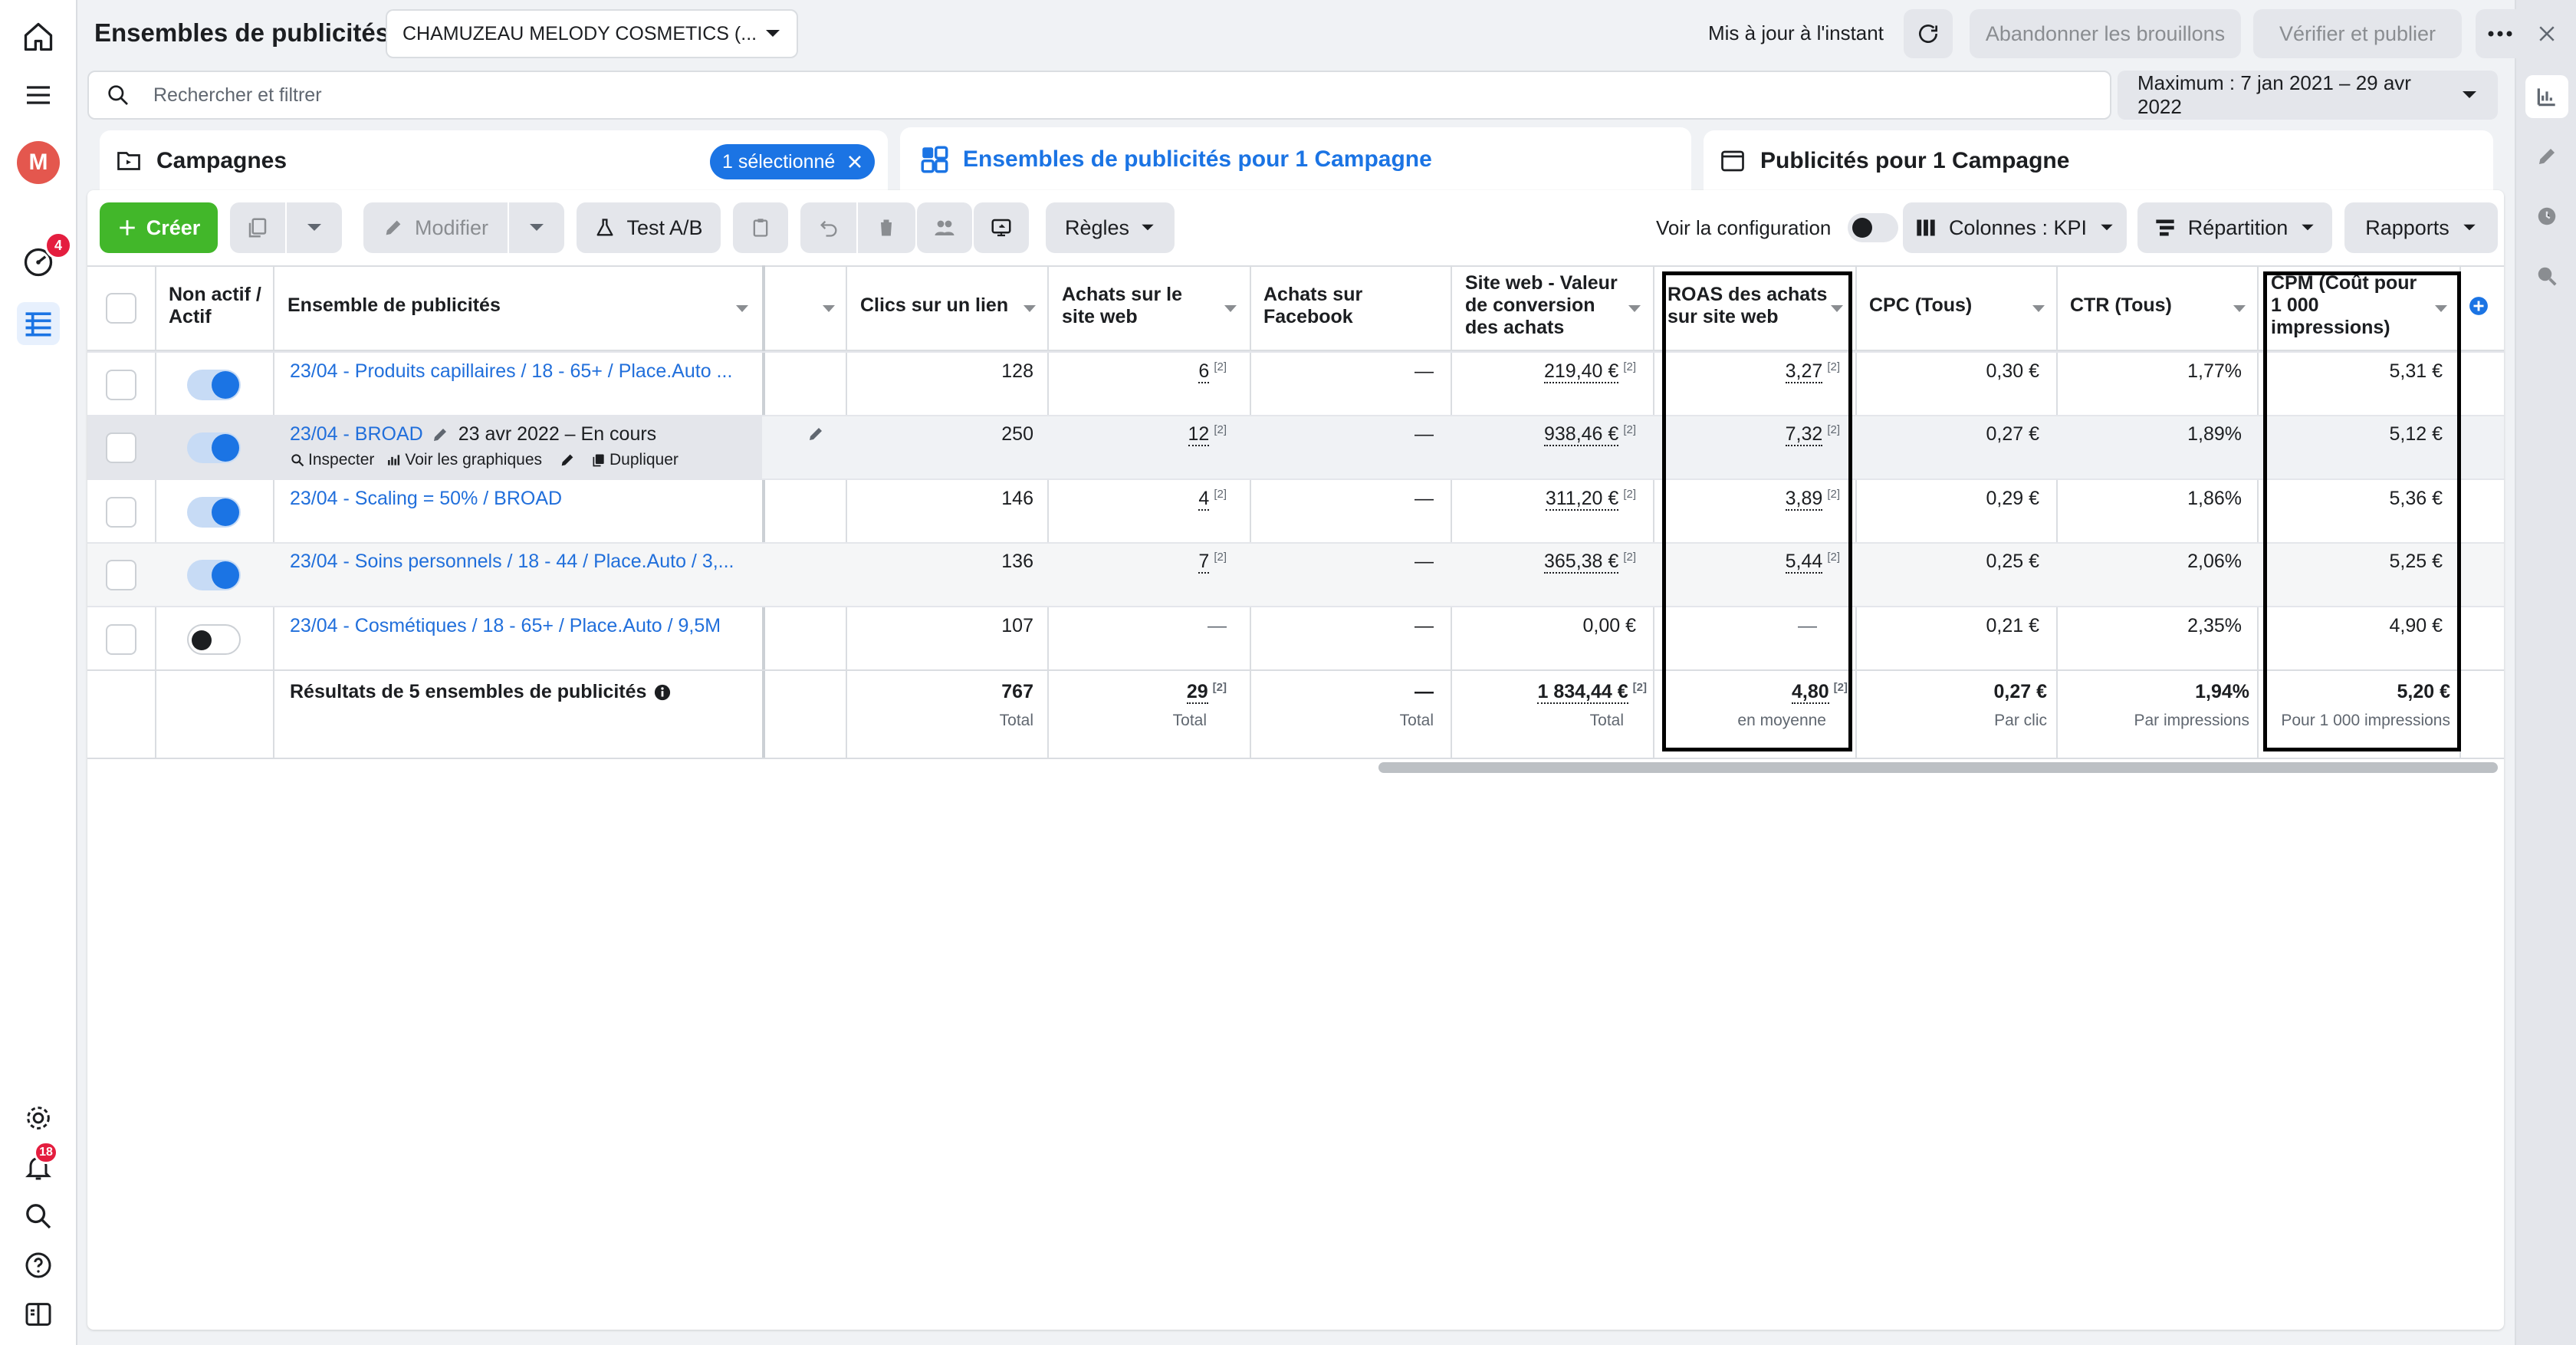 This screenshot has width=2576, height=1345. What do you see at coordinates (219, 305) in the screenshot?
I see `col-status: Non actif / Actif` at bounding box center [219, 305].